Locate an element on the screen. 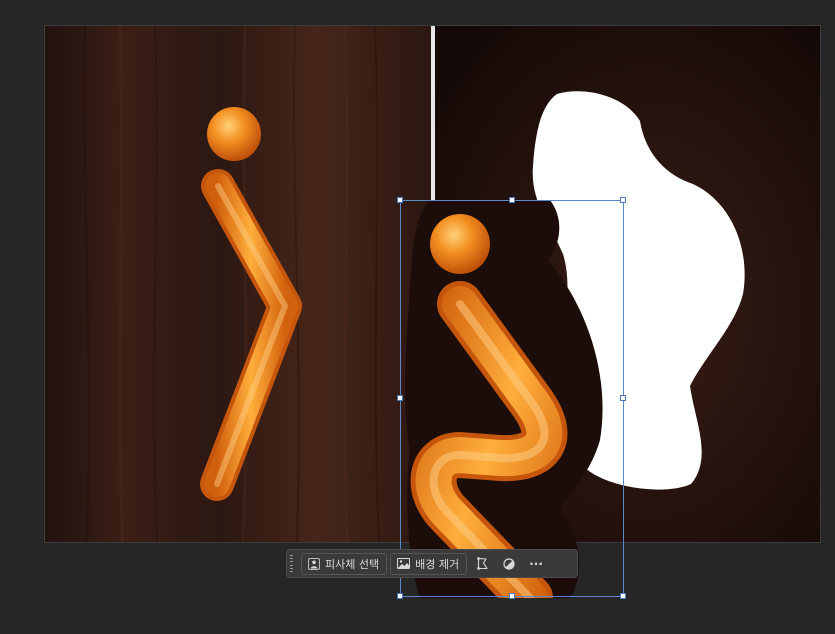  distort-icon is located at coordinates (482, 563).